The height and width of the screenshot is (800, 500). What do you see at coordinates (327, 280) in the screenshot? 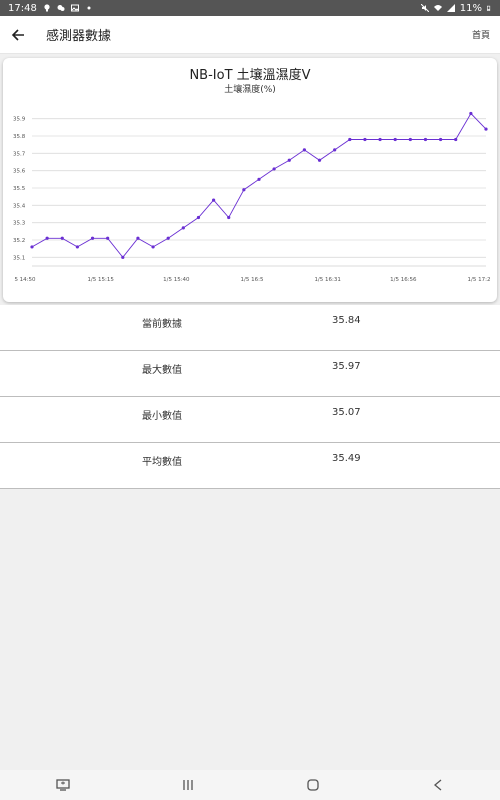
I see `x-tick-label: 1/5 16:31` at bounding box center [327, 280].